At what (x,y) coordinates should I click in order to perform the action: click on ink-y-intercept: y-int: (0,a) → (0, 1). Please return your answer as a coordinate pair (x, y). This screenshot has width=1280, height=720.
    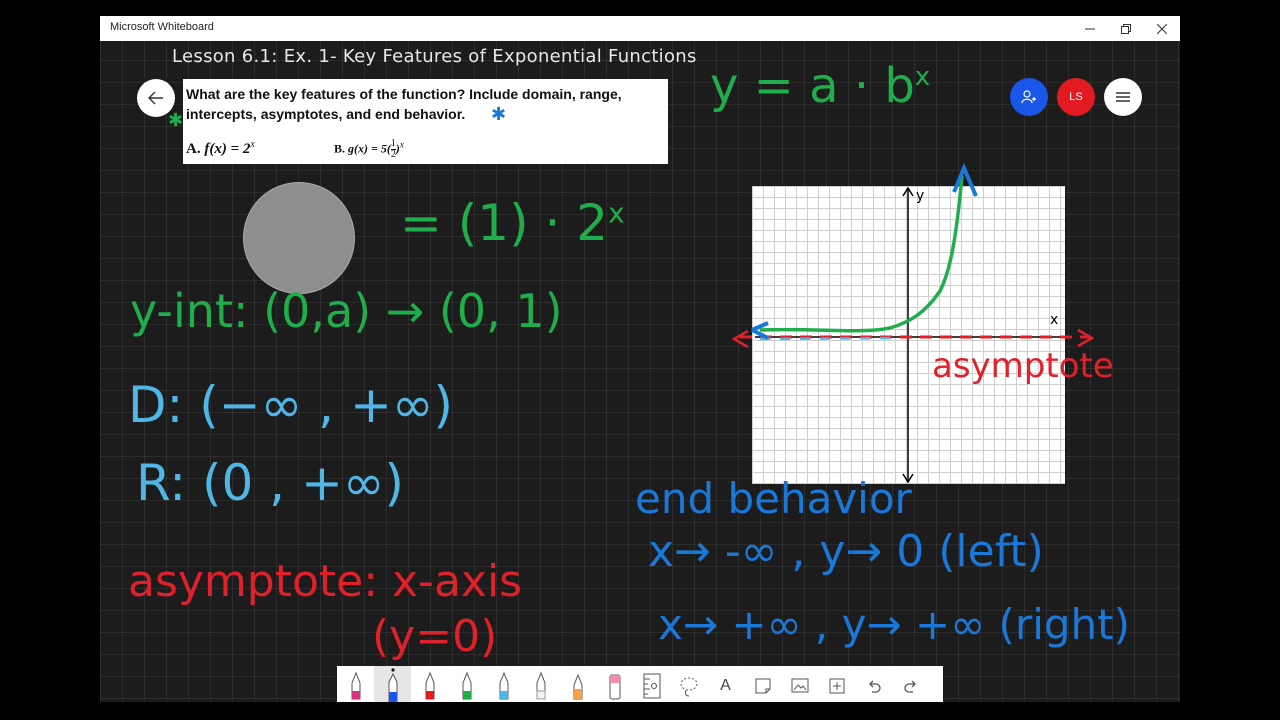
    Looking at the image, I should click on (346, 311).